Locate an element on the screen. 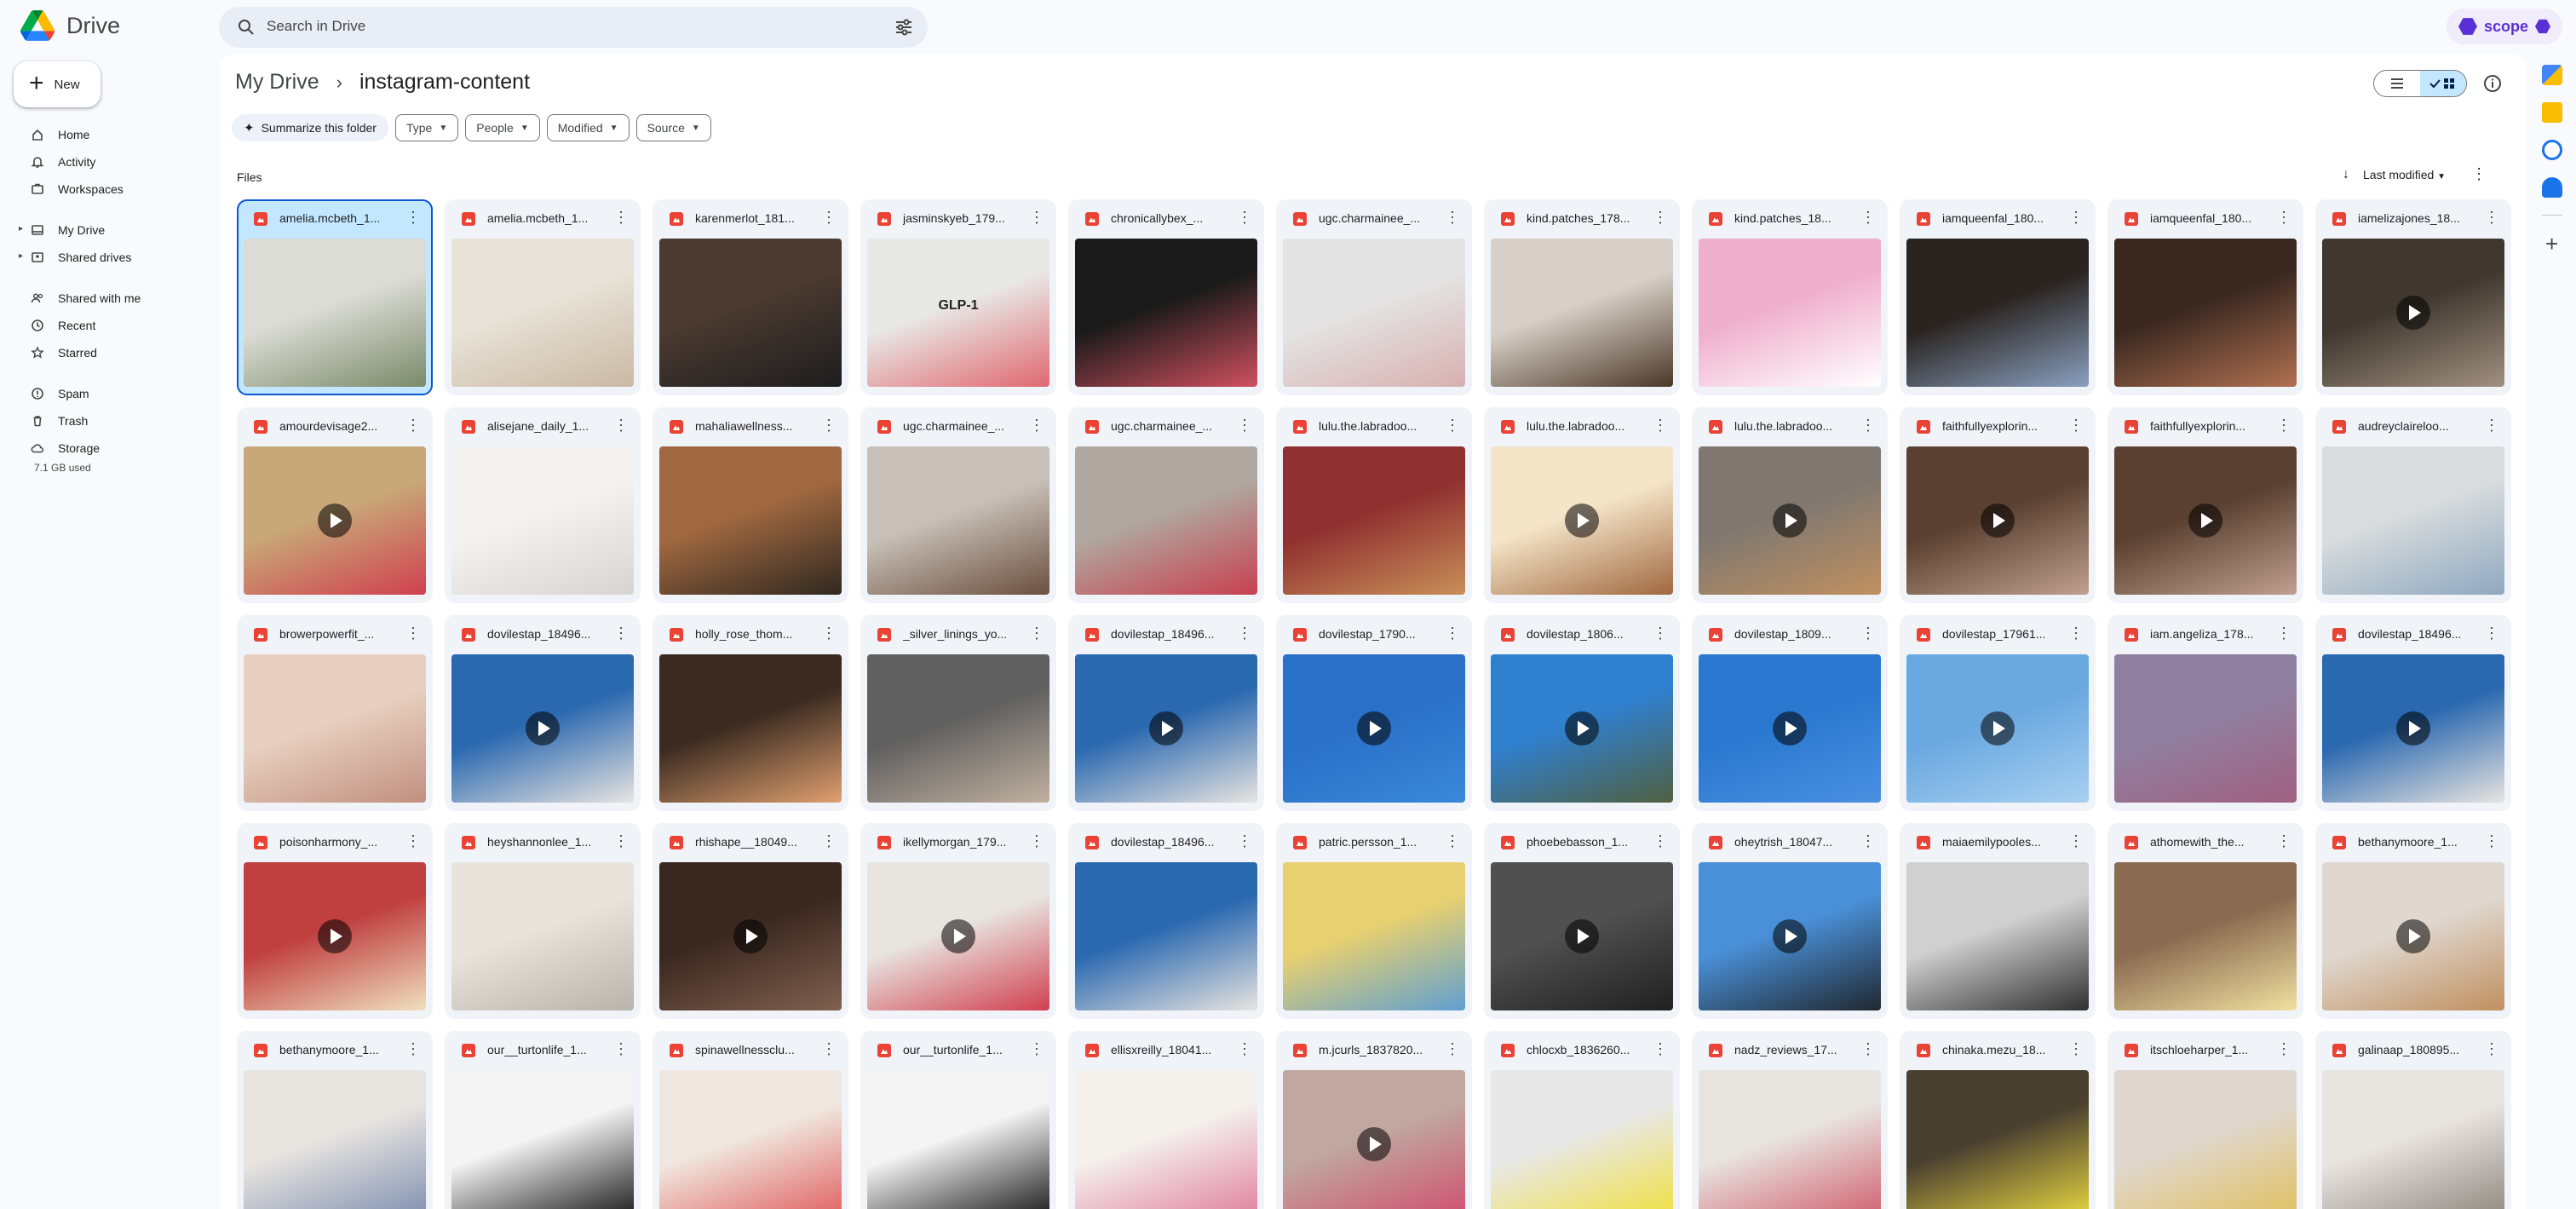  contacts-icon is located at coordinates (2552, 188).